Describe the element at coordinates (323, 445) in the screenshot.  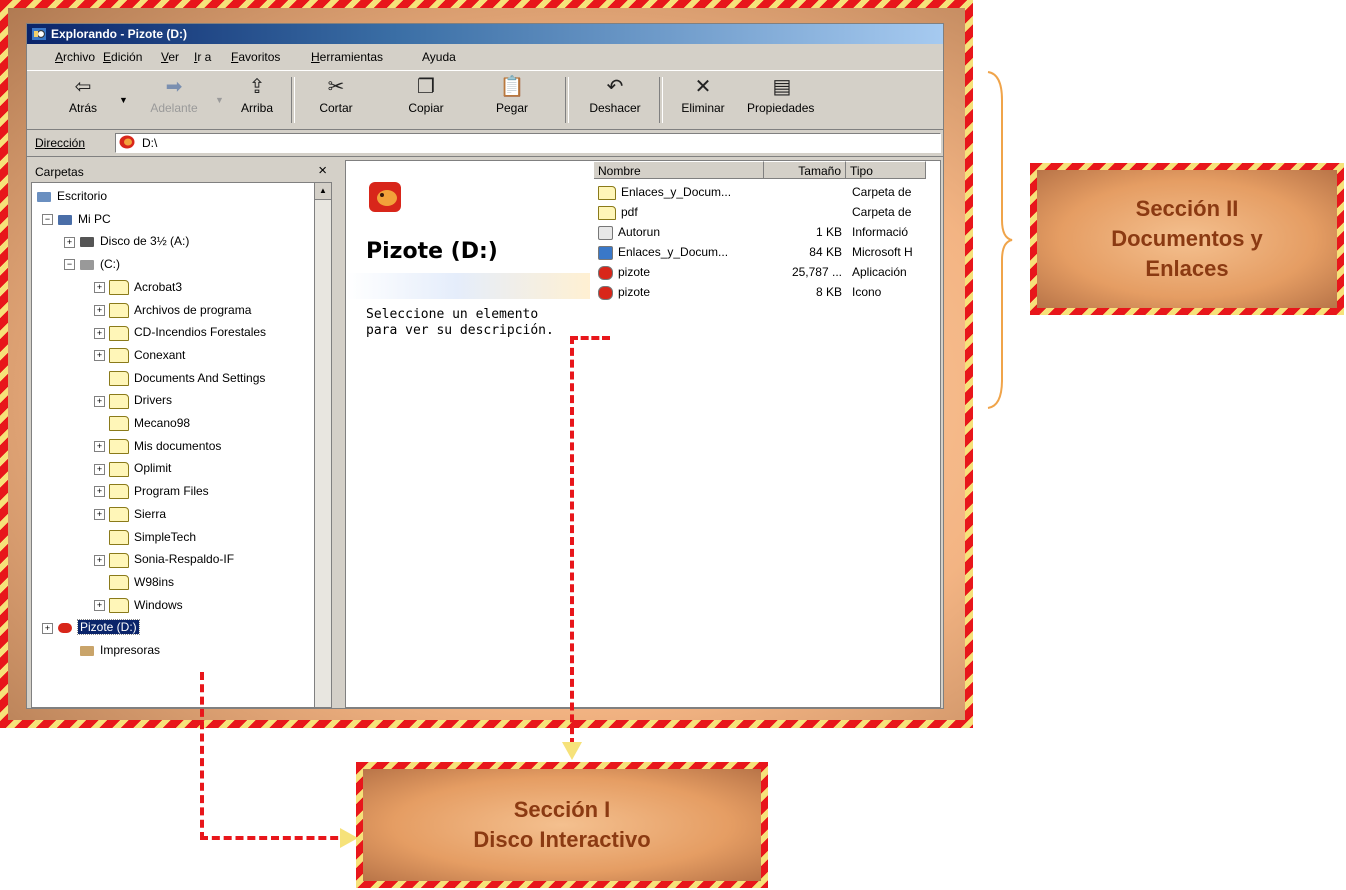
I see `tree-scrollbar: ▲` at that location.